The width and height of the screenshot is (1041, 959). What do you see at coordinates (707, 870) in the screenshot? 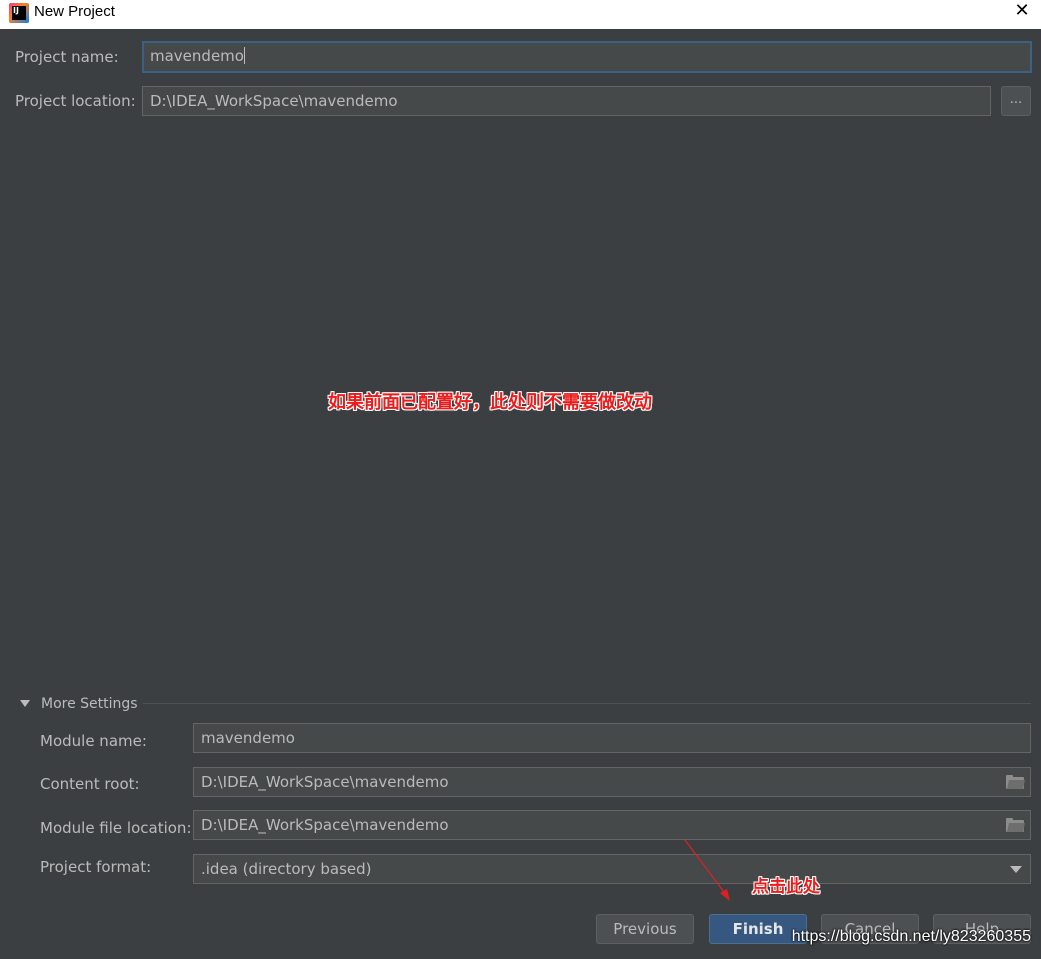
I see `annotation-arrow` at bounding box center [707, 870].